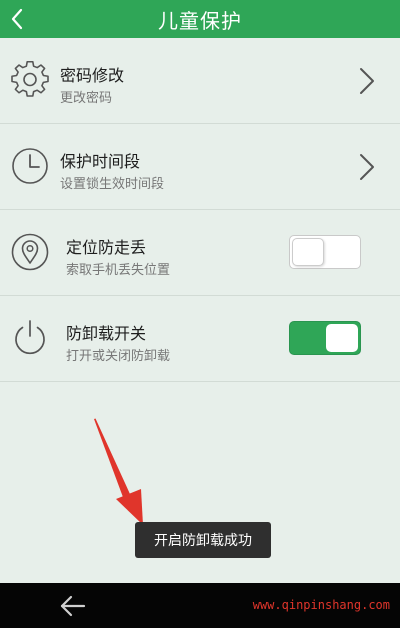 The image size is (400, 628). Describe the element at coordinates (203, 540) in the screenshot. I see `toast-message: 开启防卸载成功` at that location.